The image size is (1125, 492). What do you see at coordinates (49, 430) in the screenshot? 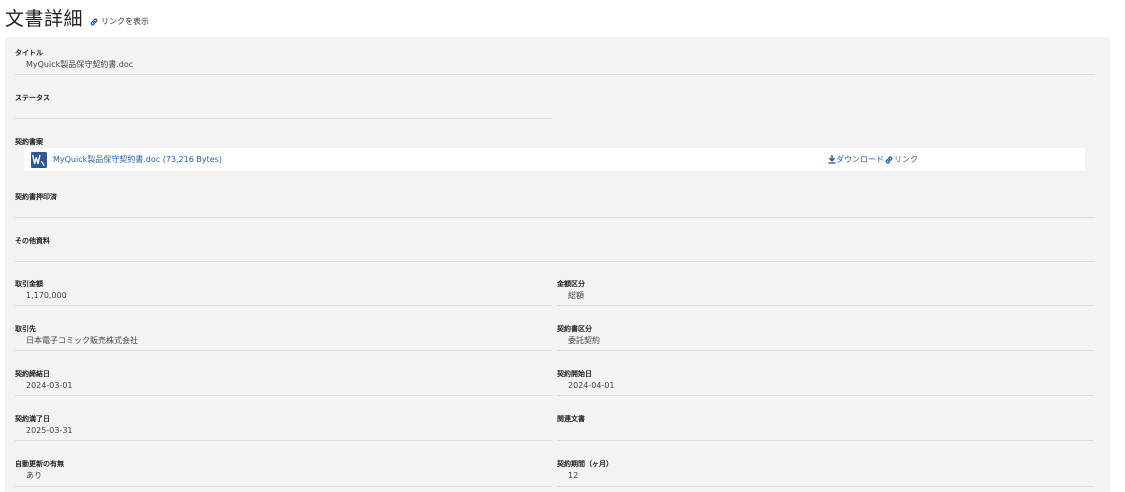
I see `field-value: 2025-03-31` at bounding box center [49, 430].